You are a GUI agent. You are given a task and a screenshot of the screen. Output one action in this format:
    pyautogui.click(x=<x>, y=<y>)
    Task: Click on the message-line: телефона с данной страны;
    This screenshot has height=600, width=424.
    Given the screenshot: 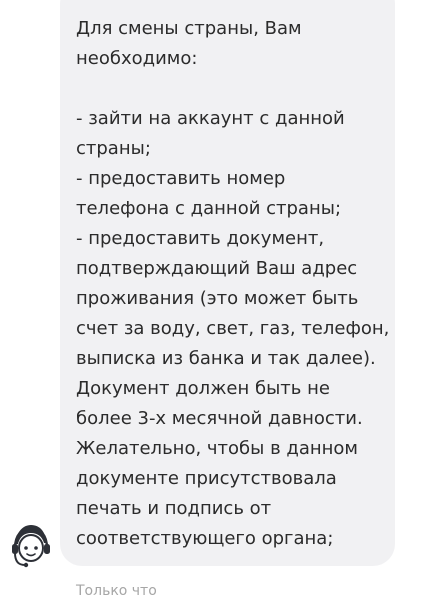 What is the action you would take?
    pyautogui.click(x=209, y=208)
    